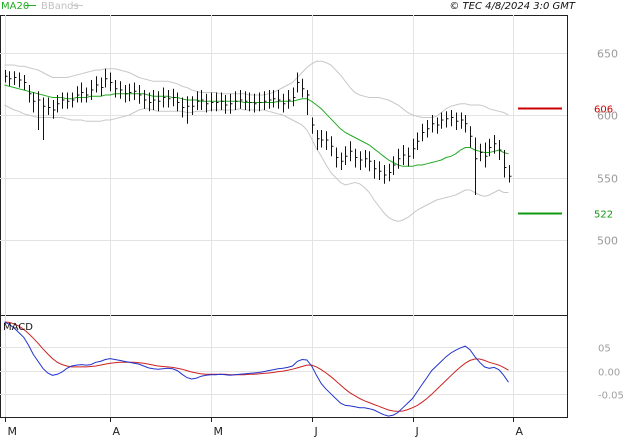 The image size is (627, 440). Describe the element at coordinates (604, 349) in the screenshot. I see `macd-y-tick-label: 05` at that location.